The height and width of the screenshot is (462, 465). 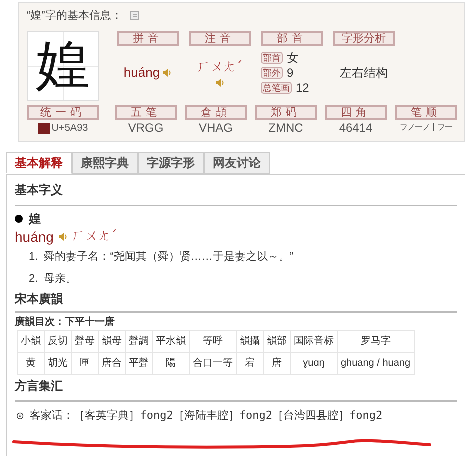 I want to click on column-header: 聲母, so click(x=85, y=341).